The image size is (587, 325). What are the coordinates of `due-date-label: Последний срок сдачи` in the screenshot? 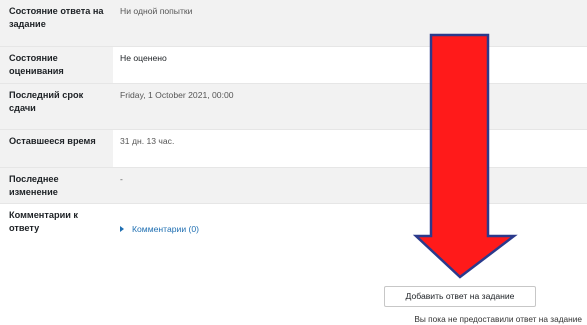 It's located at (46, 101).